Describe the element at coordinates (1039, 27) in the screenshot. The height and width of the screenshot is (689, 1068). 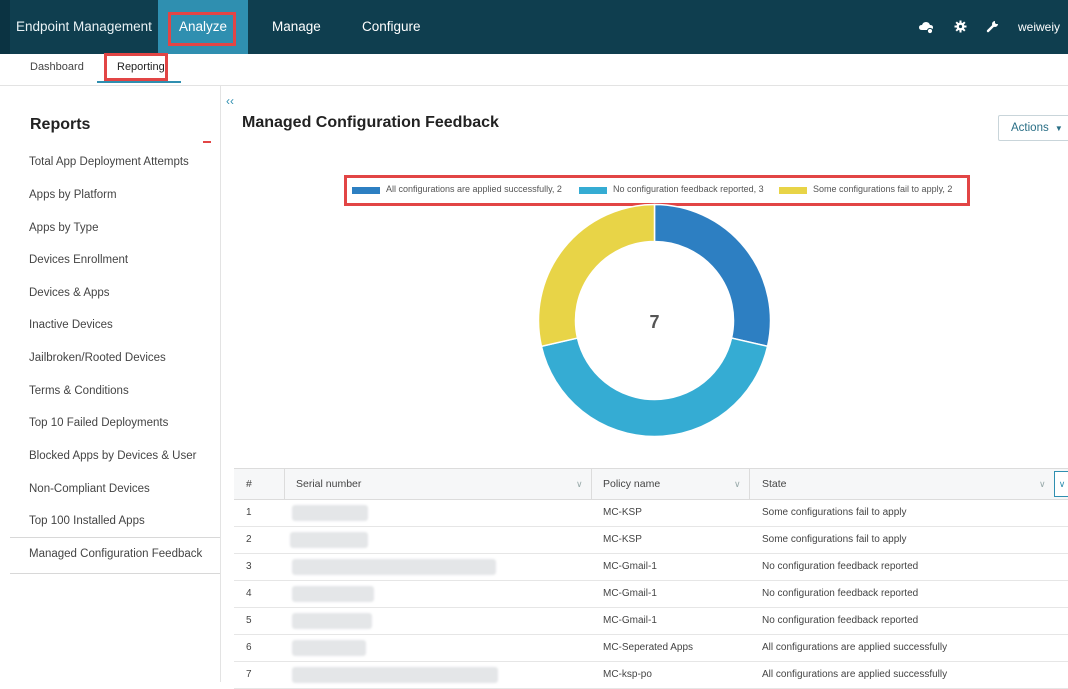
I see `user-menu: weiweiy` at that location.